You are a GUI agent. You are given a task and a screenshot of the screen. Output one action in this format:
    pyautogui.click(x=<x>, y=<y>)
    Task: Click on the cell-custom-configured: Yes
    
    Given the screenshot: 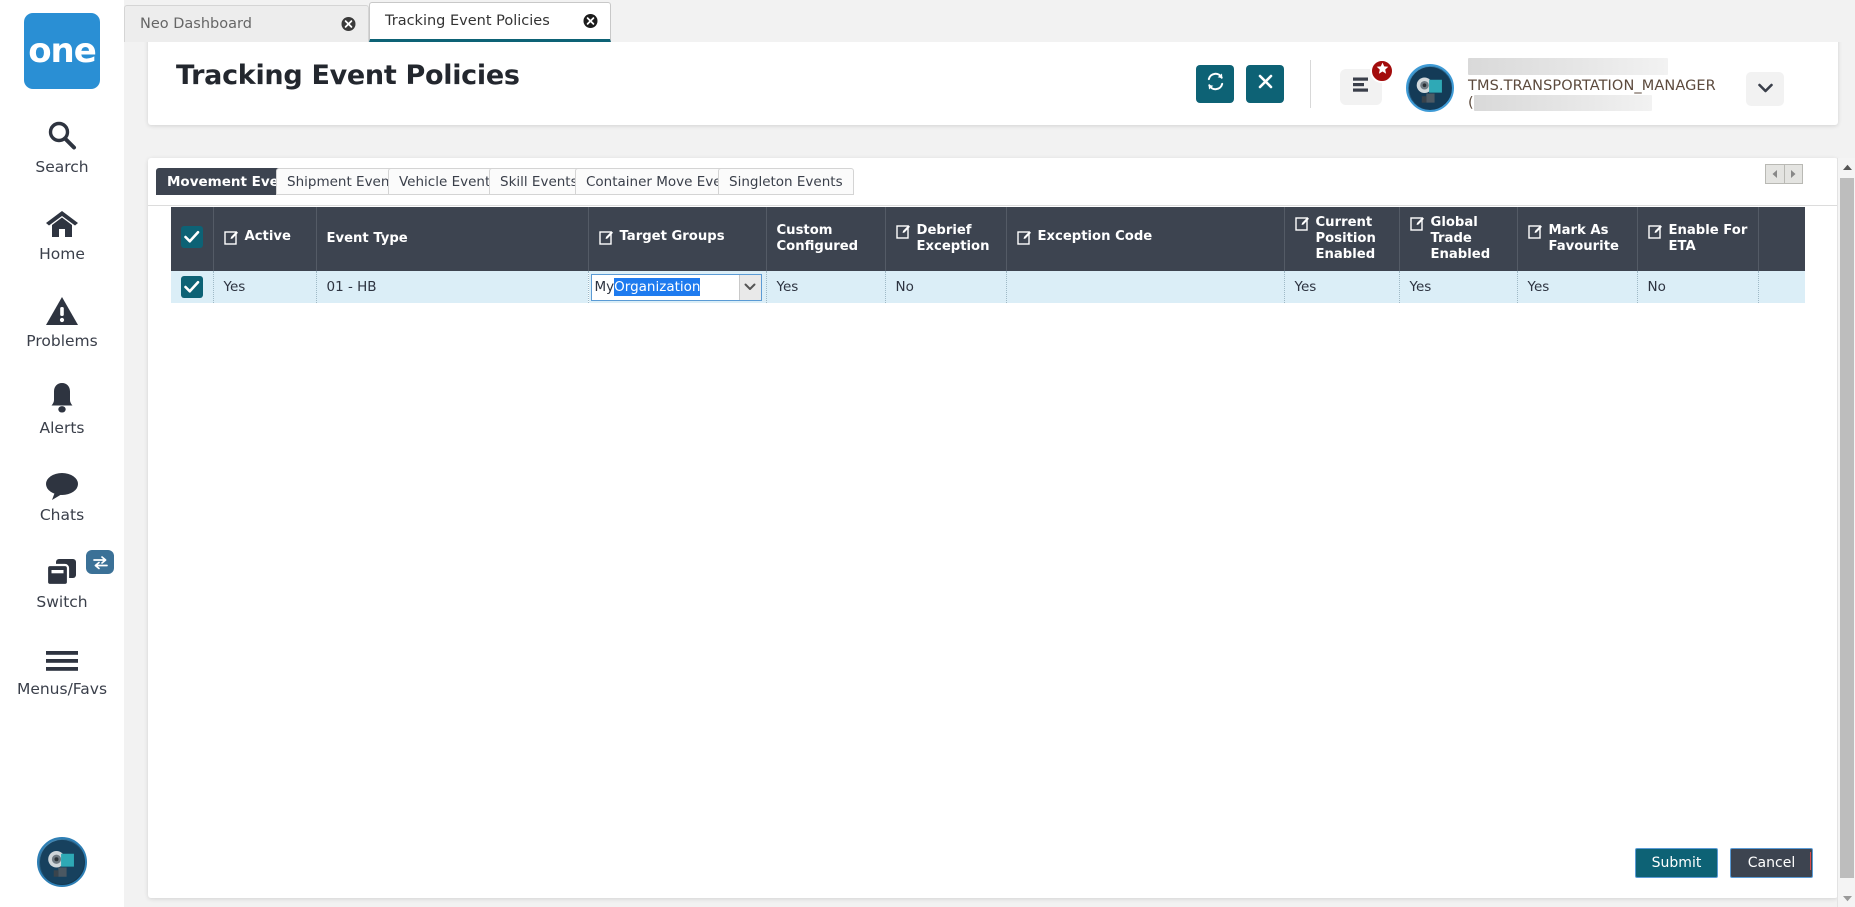 What is the action you would take?
    pyautogui.click(x=826, y=287)
    